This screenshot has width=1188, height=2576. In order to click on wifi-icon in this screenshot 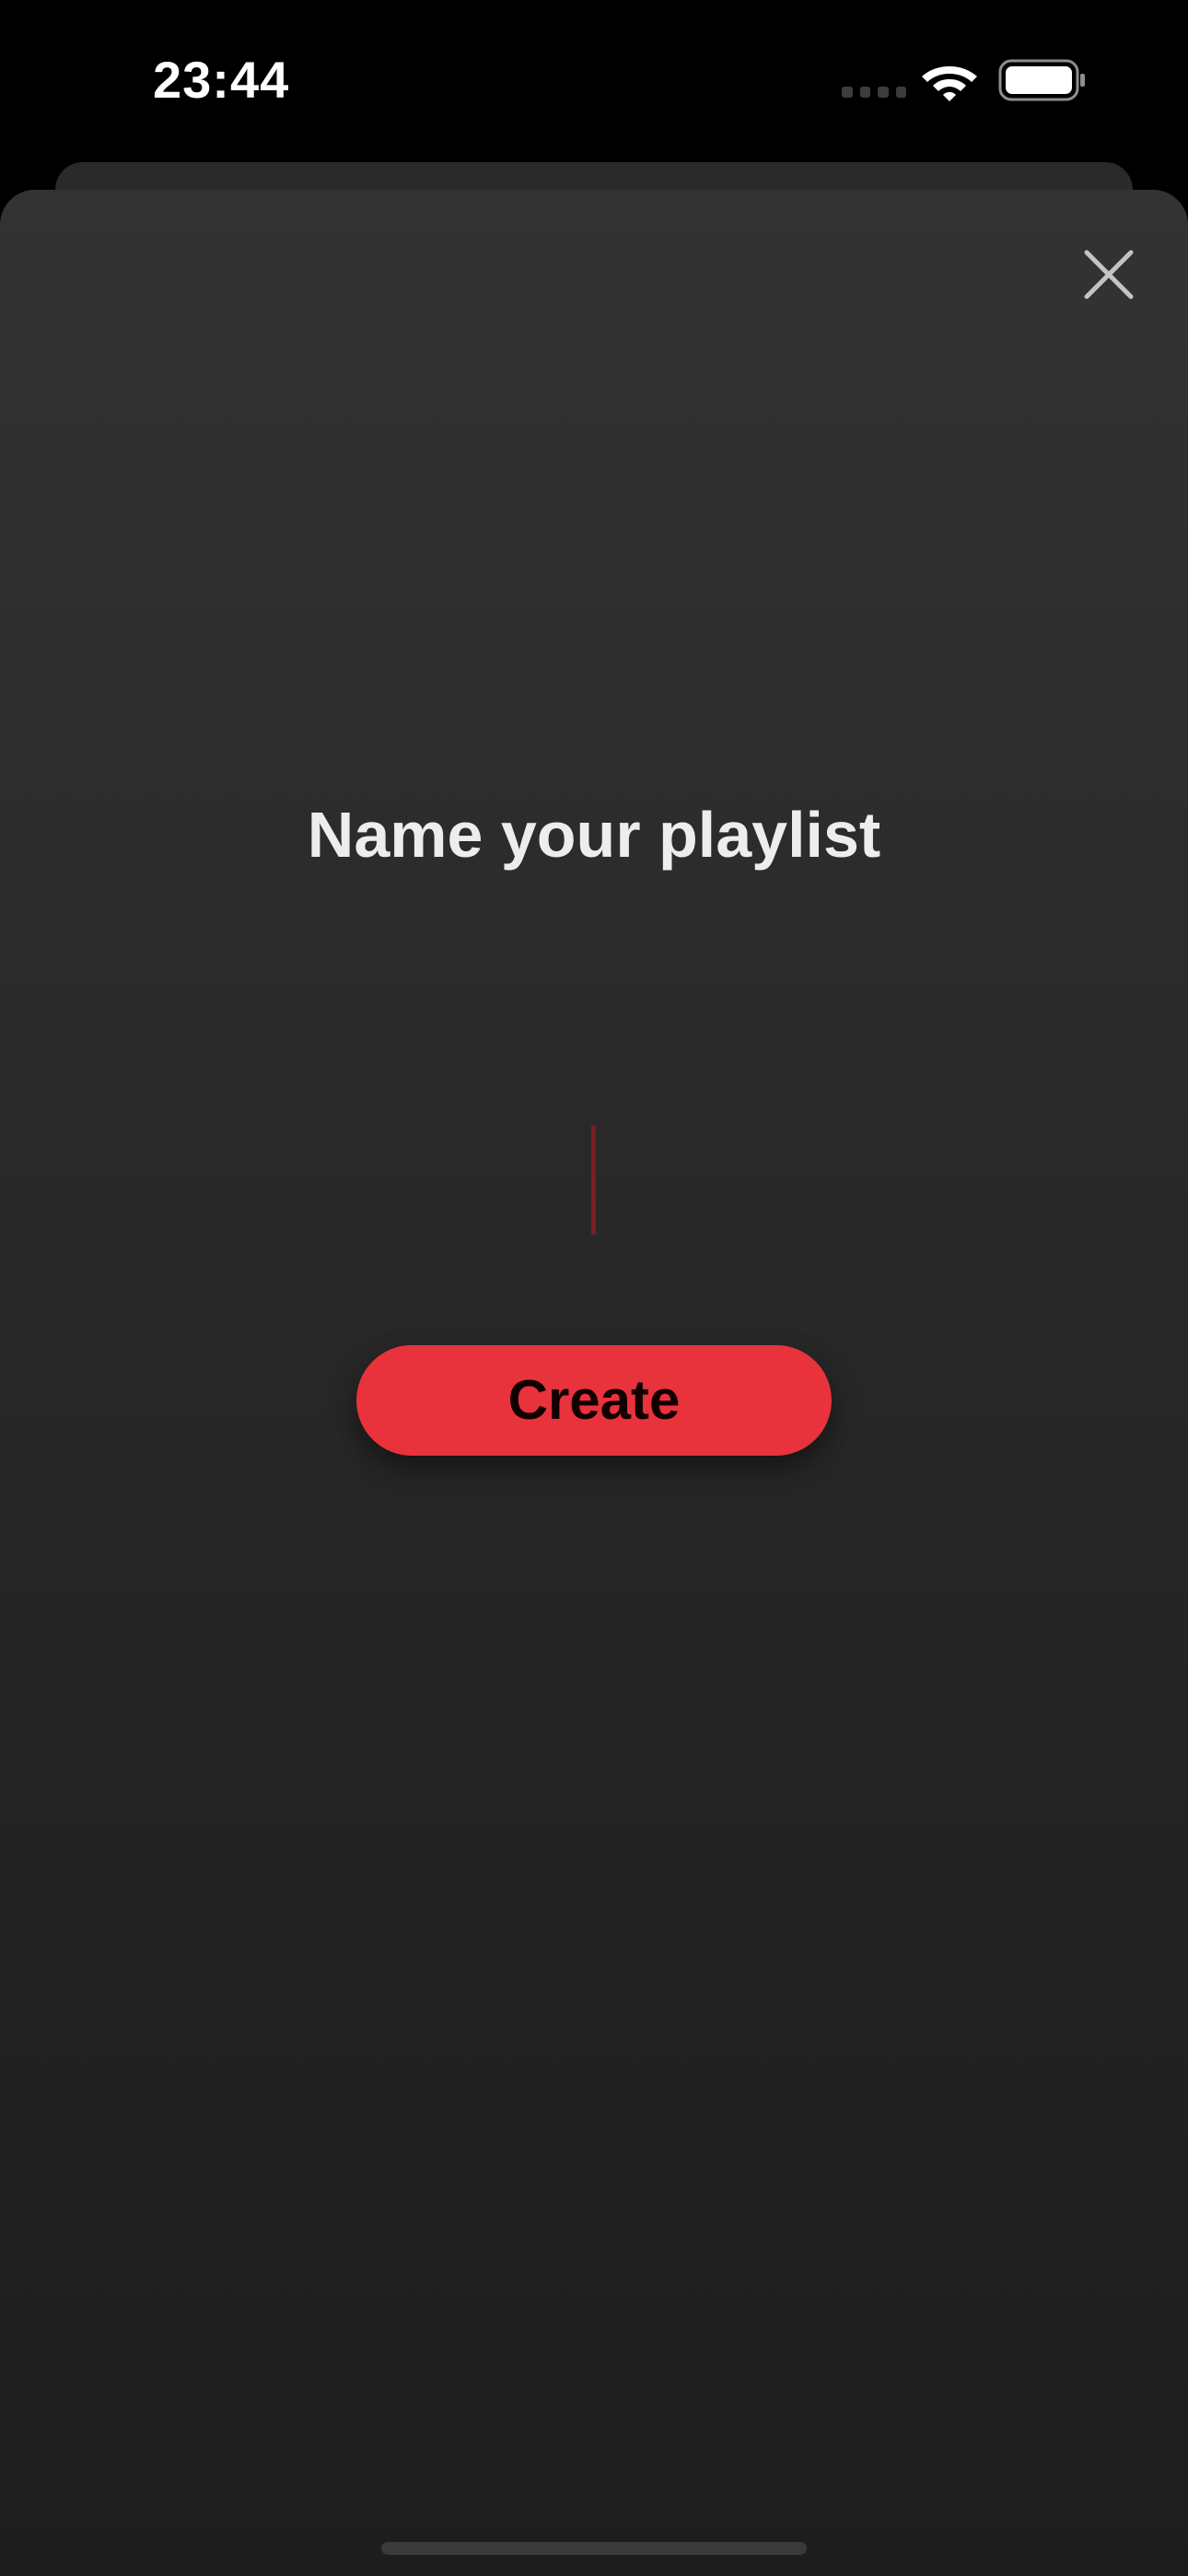, I will do `click(949, 79)`.